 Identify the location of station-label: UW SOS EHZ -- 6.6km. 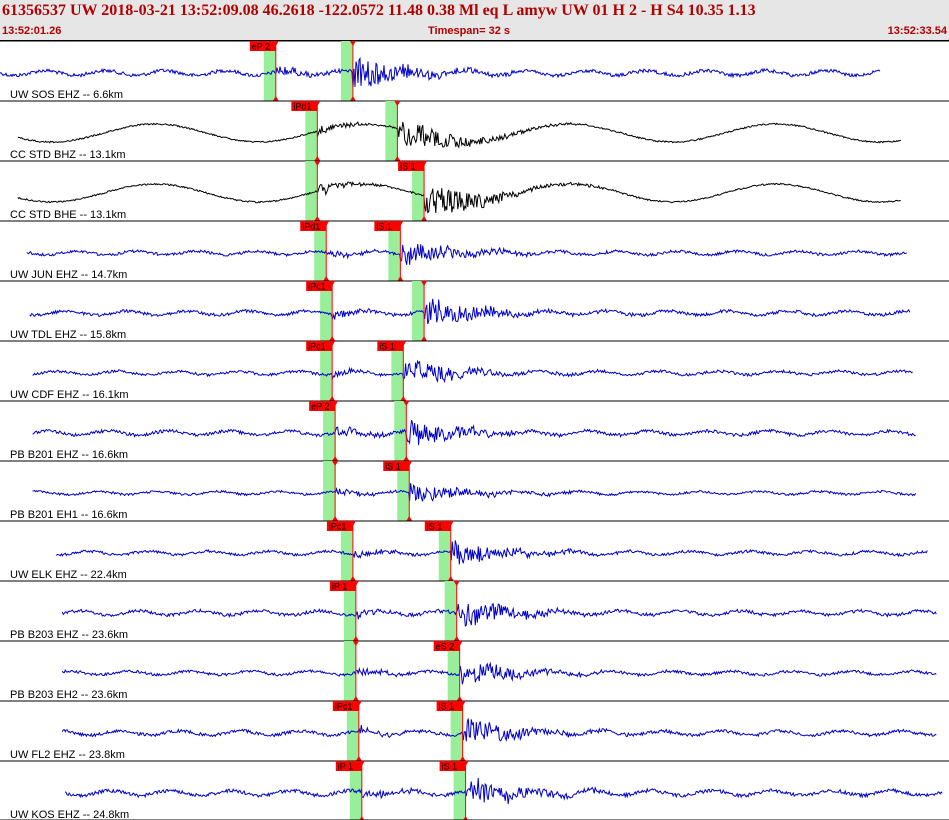
(66, 95).